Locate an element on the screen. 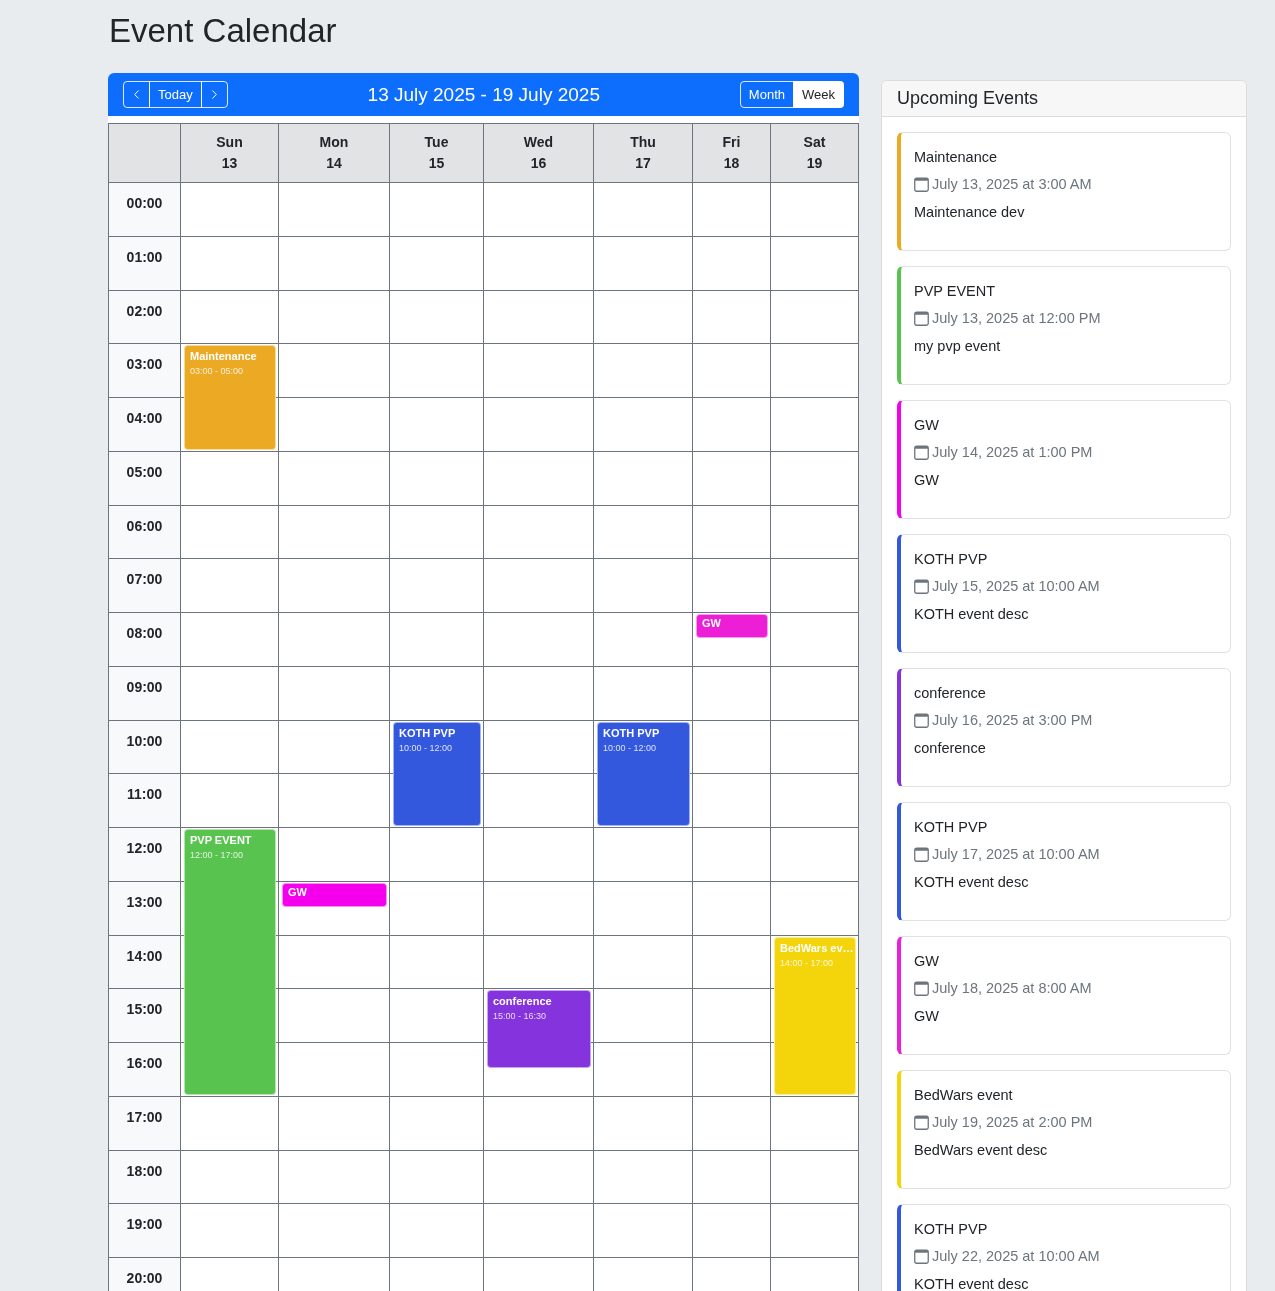 The height and width of the screenshot is (1291, 1275). event-card-description: BedWars event desc is located at coordinates (981, 1150).